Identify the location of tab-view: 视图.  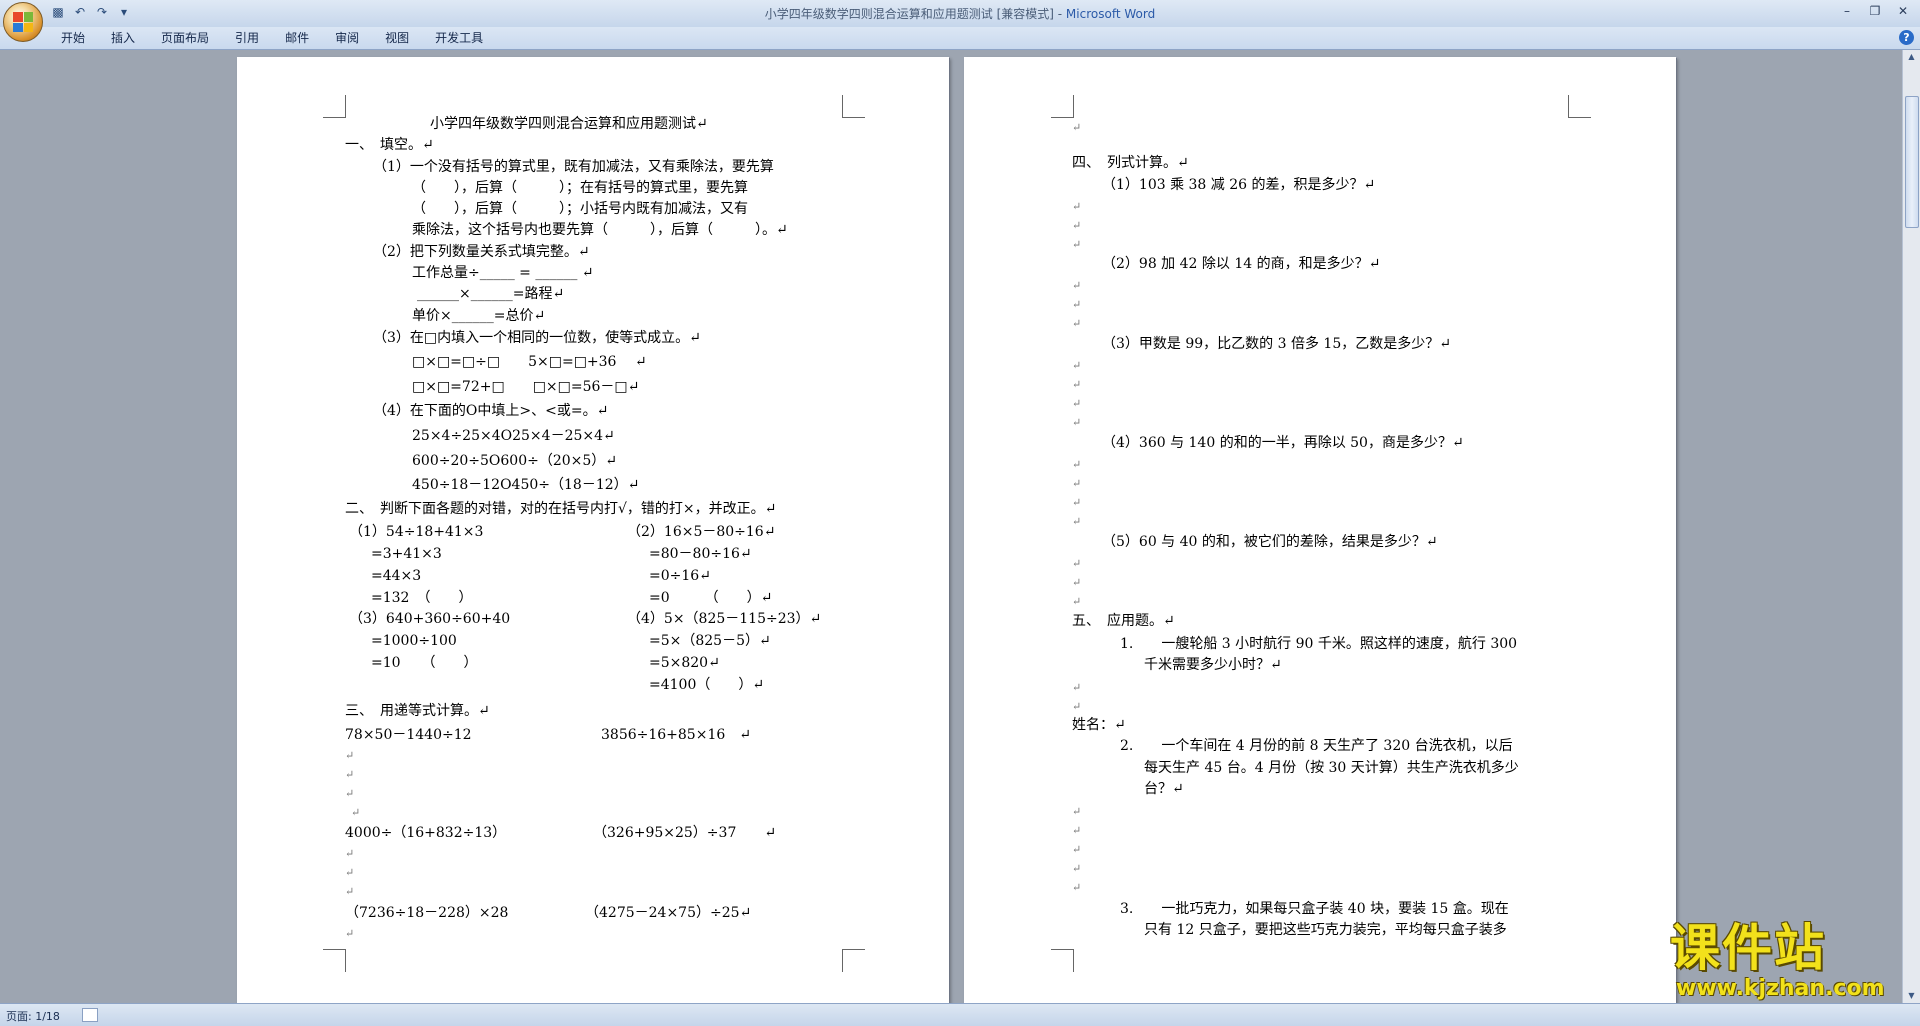
(397, 38).